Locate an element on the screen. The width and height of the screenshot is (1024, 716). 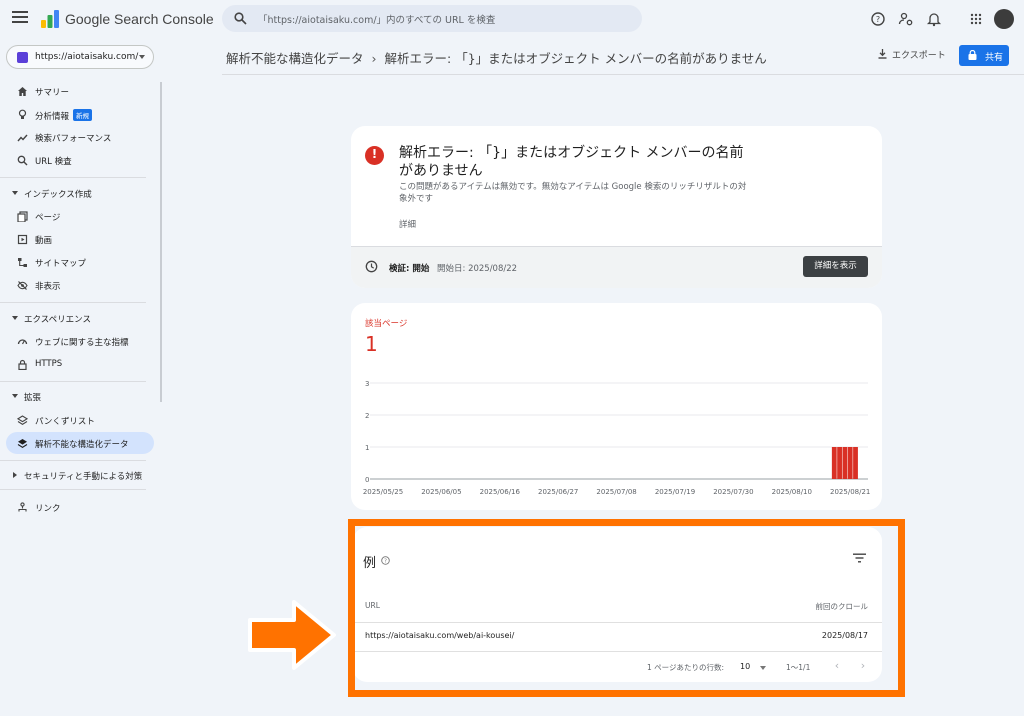
annotation-arrow-icon is located at coordinates (292, 635).